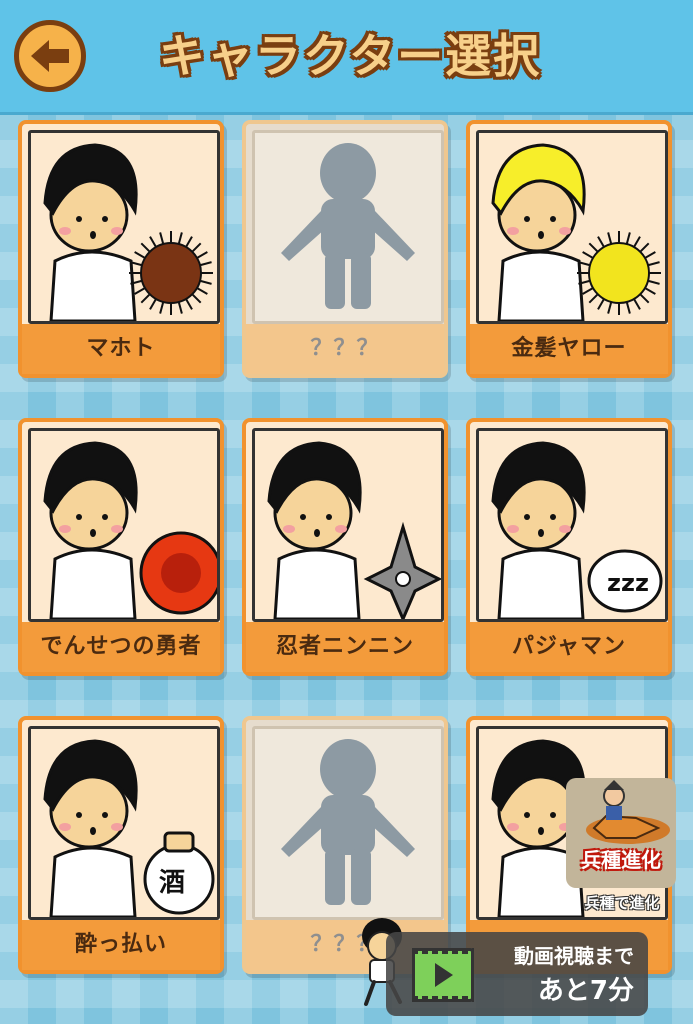 Image resolution: width=693 pixels, height=1024 pixels. I want to click on back-button, so click(50, 56).